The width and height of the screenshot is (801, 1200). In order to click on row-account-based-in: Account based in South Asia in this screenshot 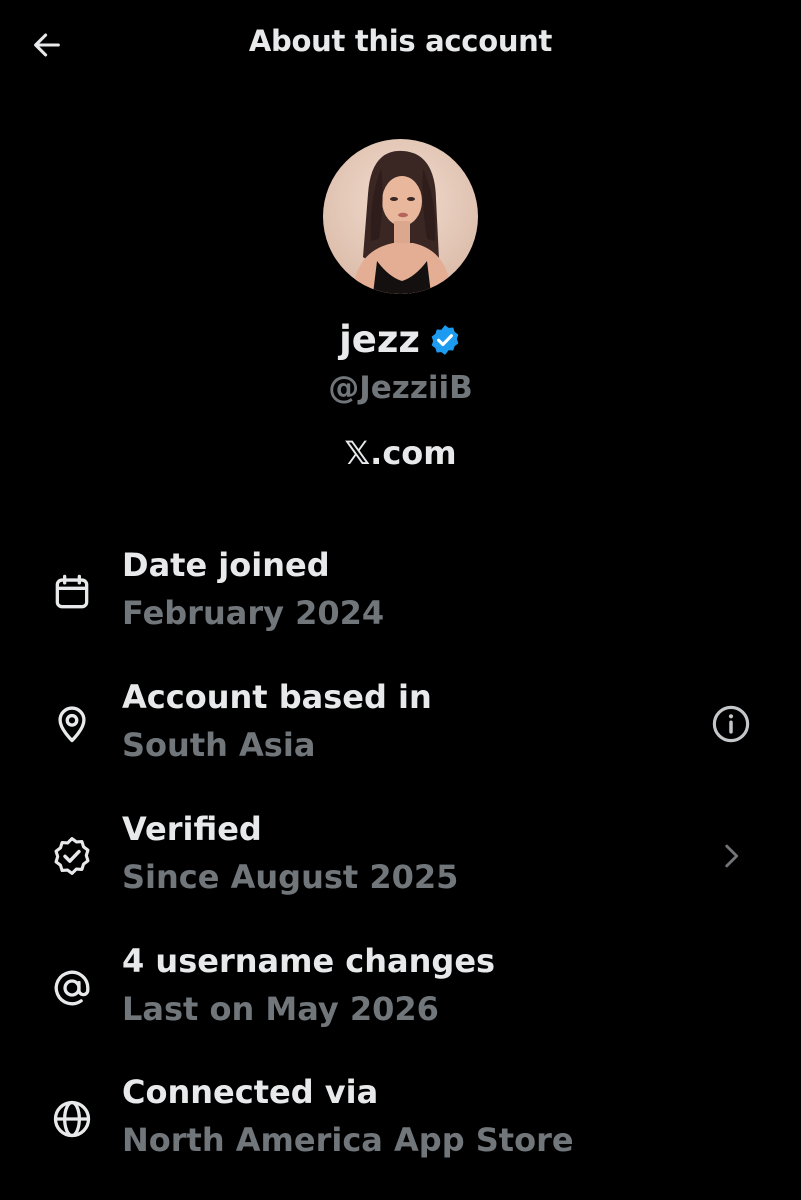, I will do `click(400, 727)`.